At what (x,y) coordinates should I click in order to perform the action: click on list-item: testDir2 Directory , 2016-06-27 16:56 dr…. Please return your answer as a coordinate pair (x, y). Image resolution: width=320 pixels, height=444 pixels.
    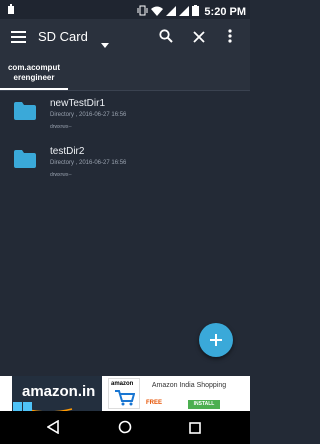
    Looking at the image, I should click on (125, 163).